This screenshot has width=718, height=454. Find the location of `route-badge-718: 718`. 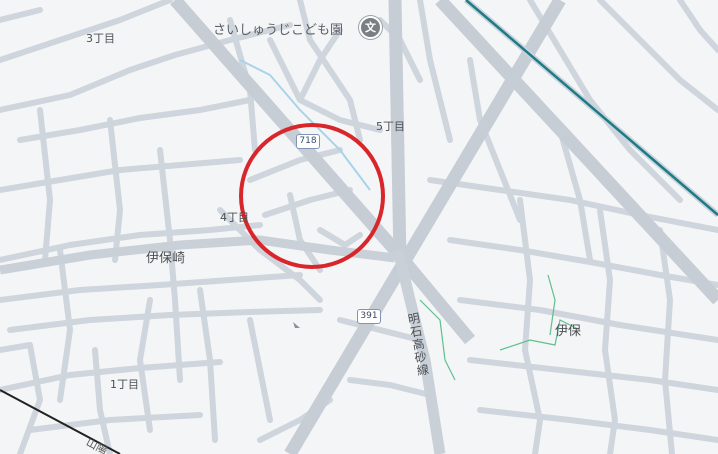

route-badge-718: 718 is located at coordinates (308, 141).